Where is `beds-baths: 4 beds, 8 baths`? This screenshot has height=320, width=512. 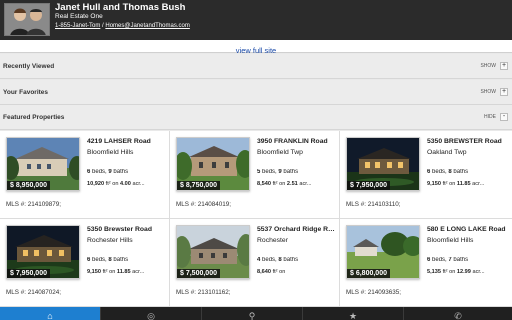 beds-baths: 4 beds, 8 baths is located at coordinates (278, 260).